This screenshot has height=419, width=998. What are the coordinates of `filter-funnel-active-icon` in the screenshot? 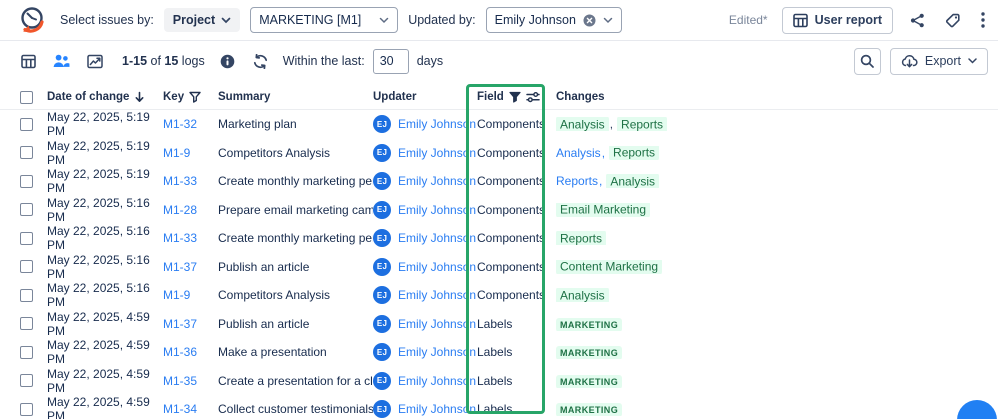 It's located at (515, 97).